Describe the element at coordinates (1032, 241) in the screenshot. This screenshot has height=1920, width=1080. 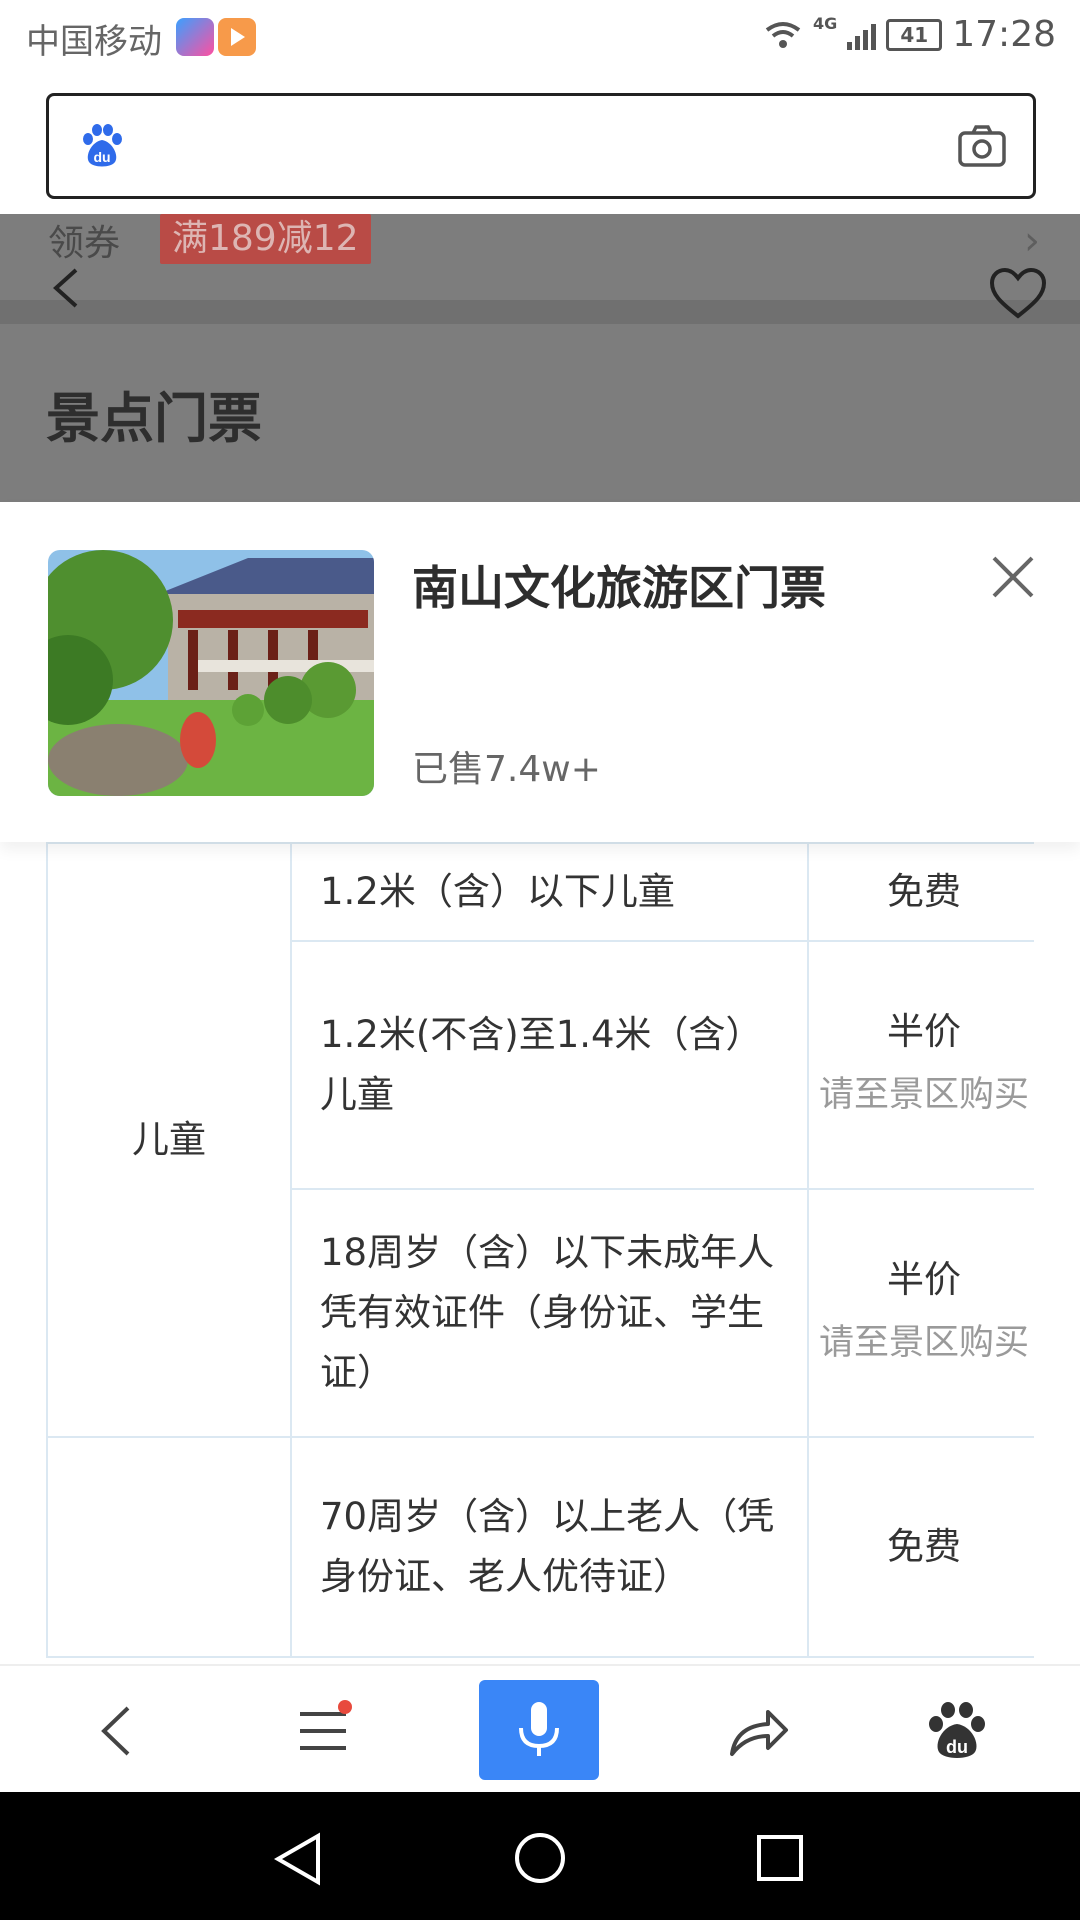
I see `chevron-right-icon: ›` at that location.